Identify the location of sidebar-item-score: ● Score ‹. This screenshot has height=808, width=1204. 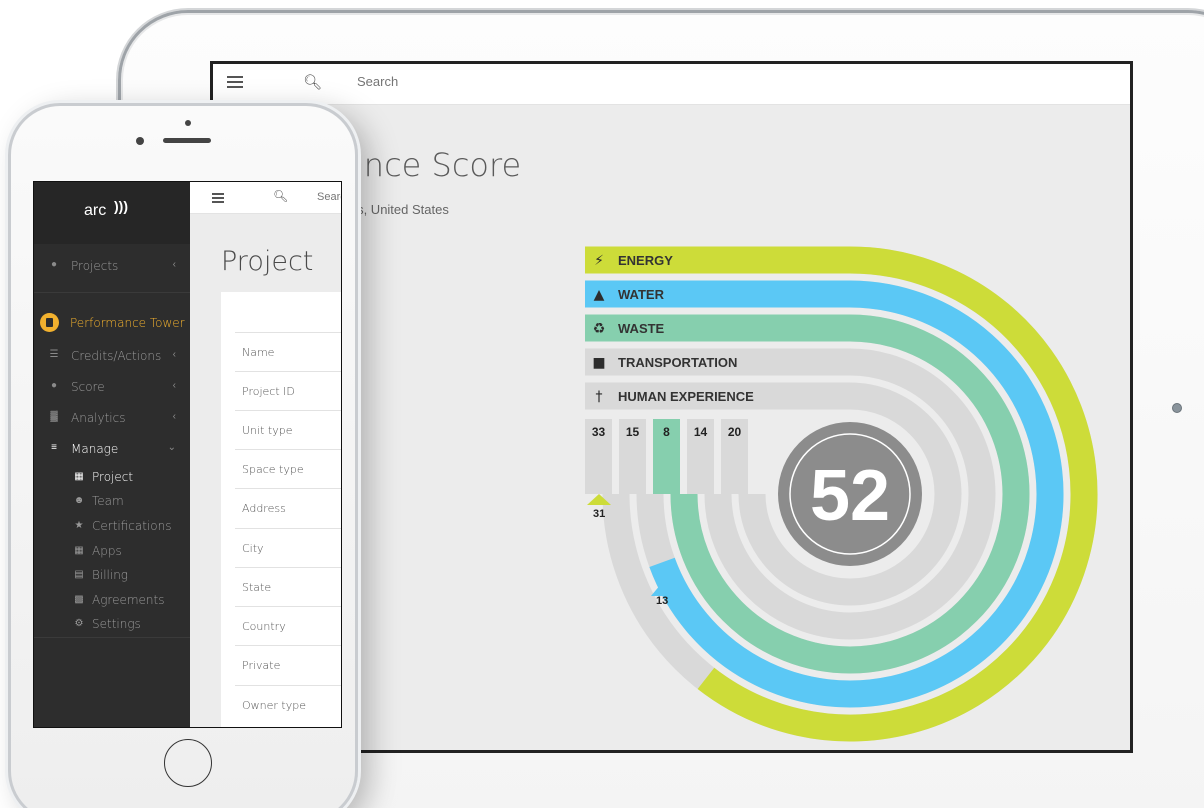
(112, 387).